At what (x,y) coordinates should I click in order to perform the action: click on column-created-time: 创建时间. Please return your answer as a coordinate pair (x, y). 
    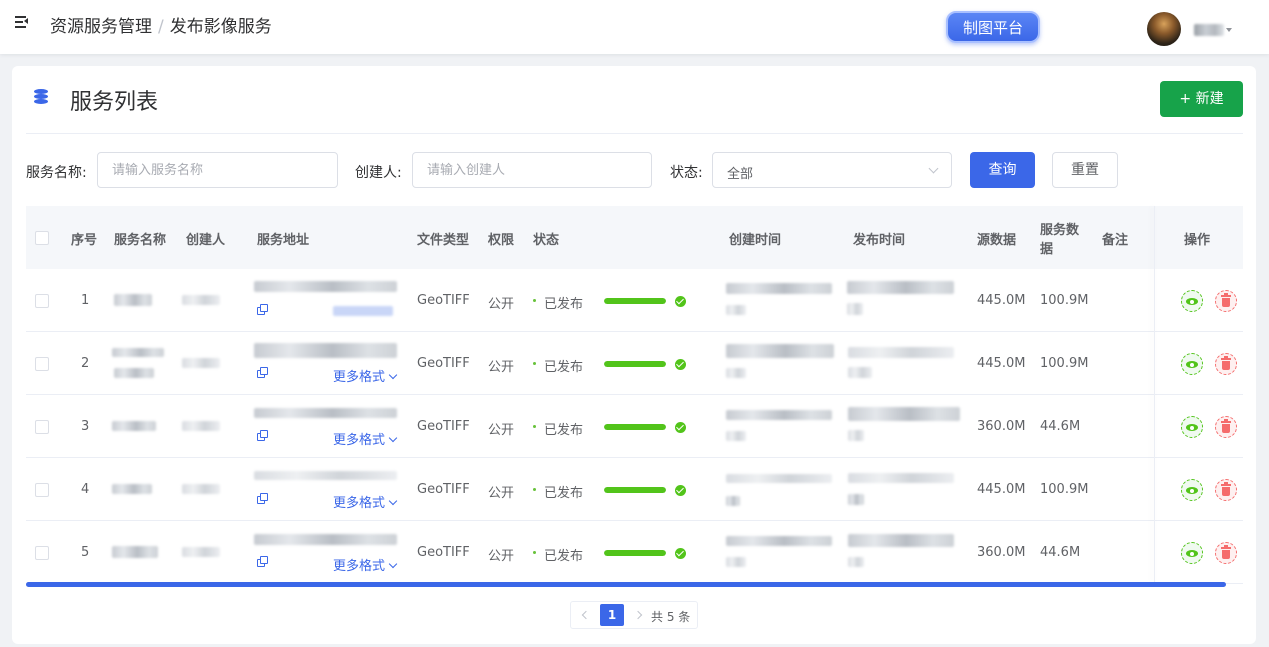
    Looking at the image, I should click on (755, 240).